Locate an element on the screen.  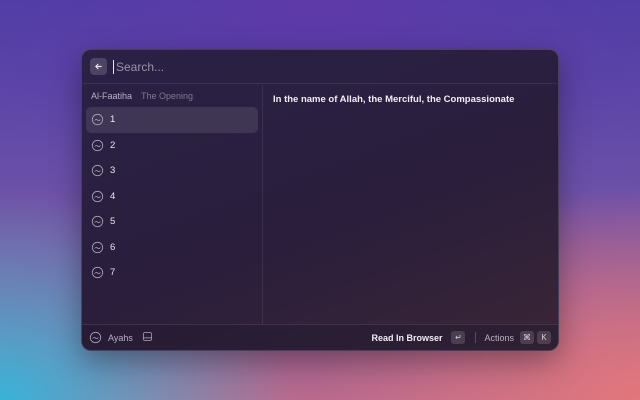
list-item: 6 is located at coordinates (172, 248).